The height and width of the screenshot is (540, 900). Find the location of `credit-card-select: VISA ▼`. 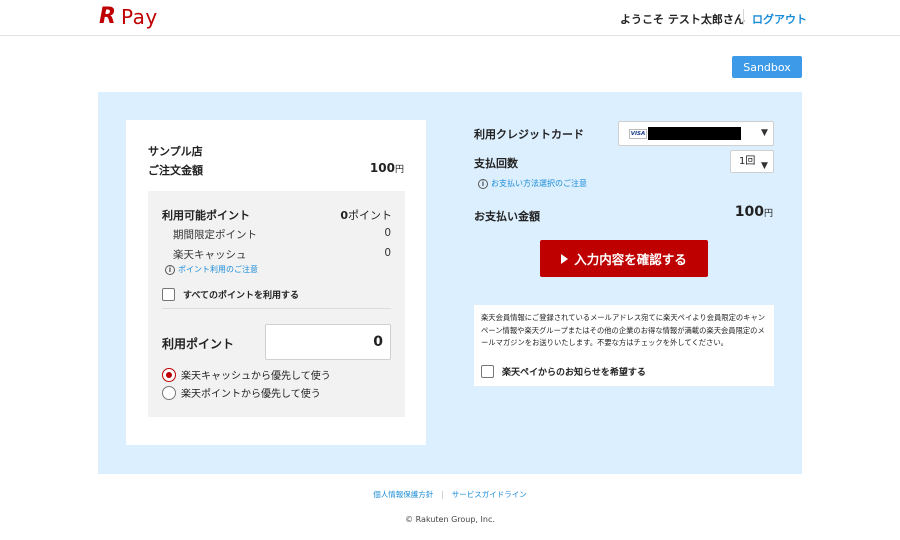

credit-card-select: VISA ▼ is located at coordinates (696, 133).